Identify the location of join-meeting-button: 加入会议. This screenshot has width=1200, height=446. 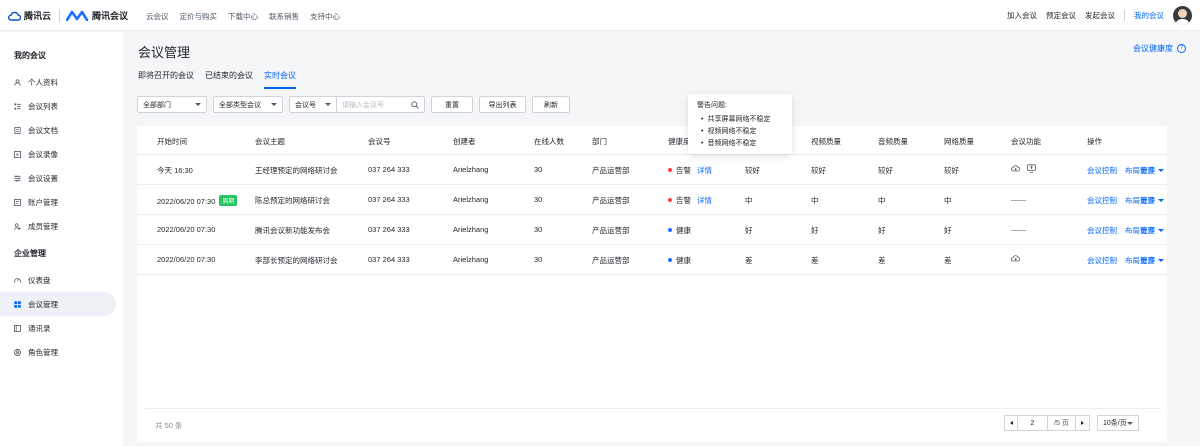
(1022, 15).